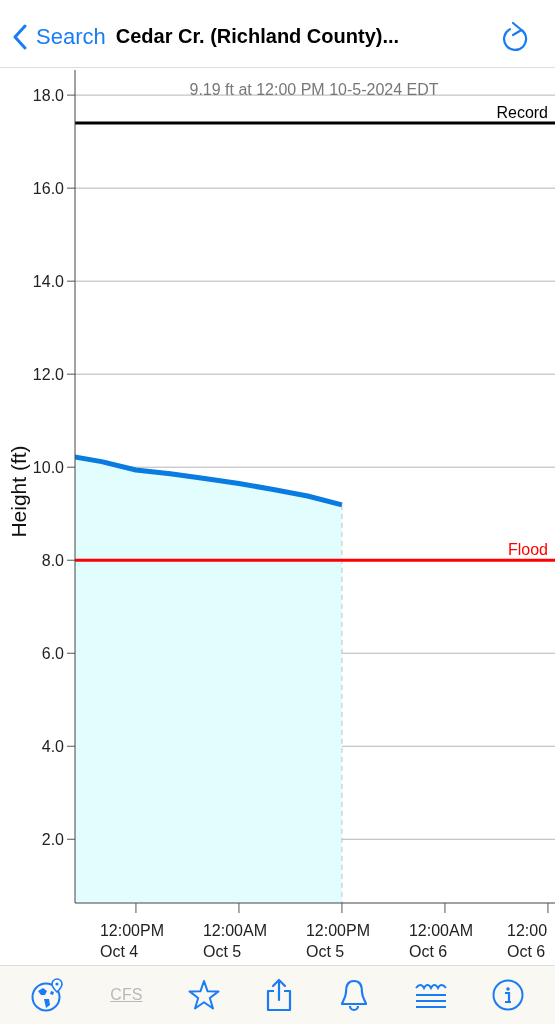 The height and width of the screenshot is (1024, 555). I want to click on back-button: Search, so click(59, 36).